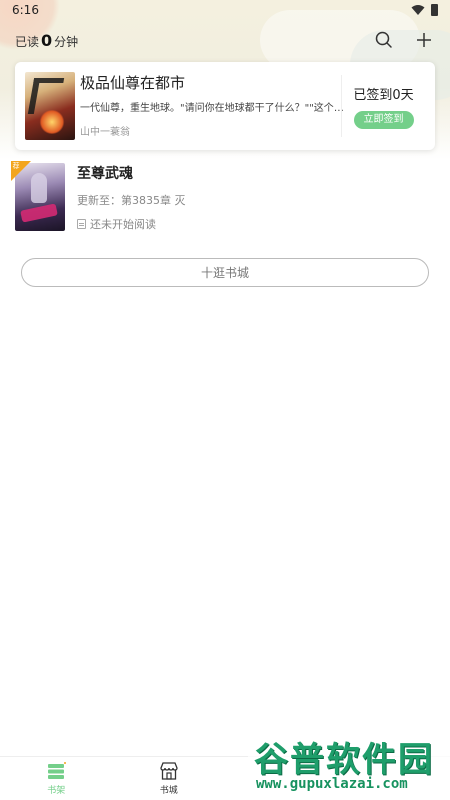 This screenshot has width=450, height=800. Describe the element at coordinates (383, 106) in the screenshot. I see `signin-panel: 已签到0天 立即签到` at that location.